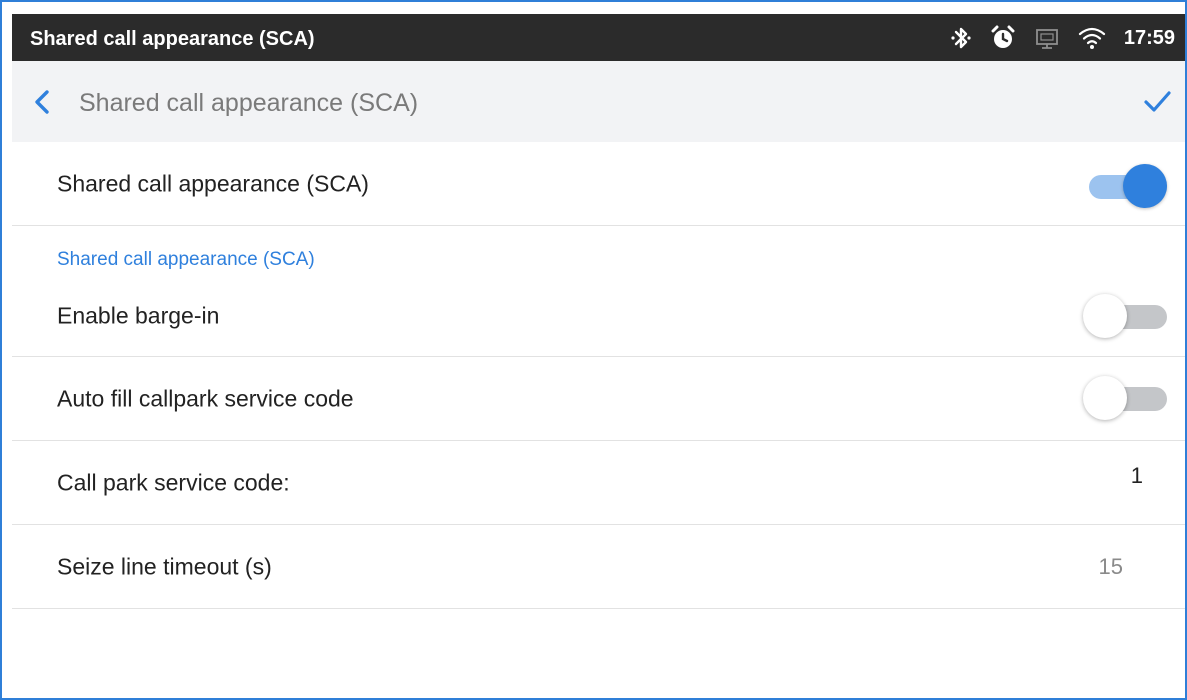 Image resolution: width=1187 pixels, height=700 pixels. I want to click on monitor-icon, so click(1047, 38).